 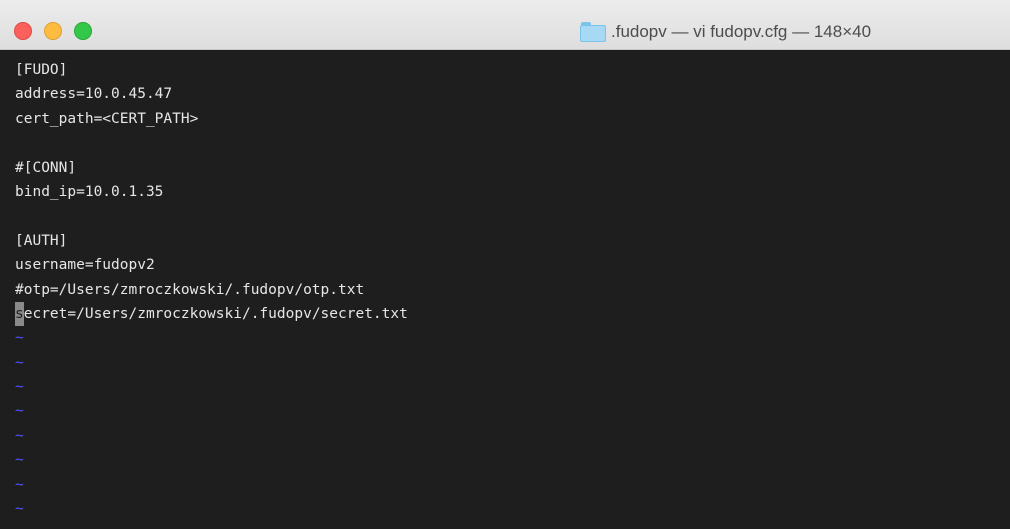 I want to click on editor-line: [FUDO], so click(x=41, y=70).